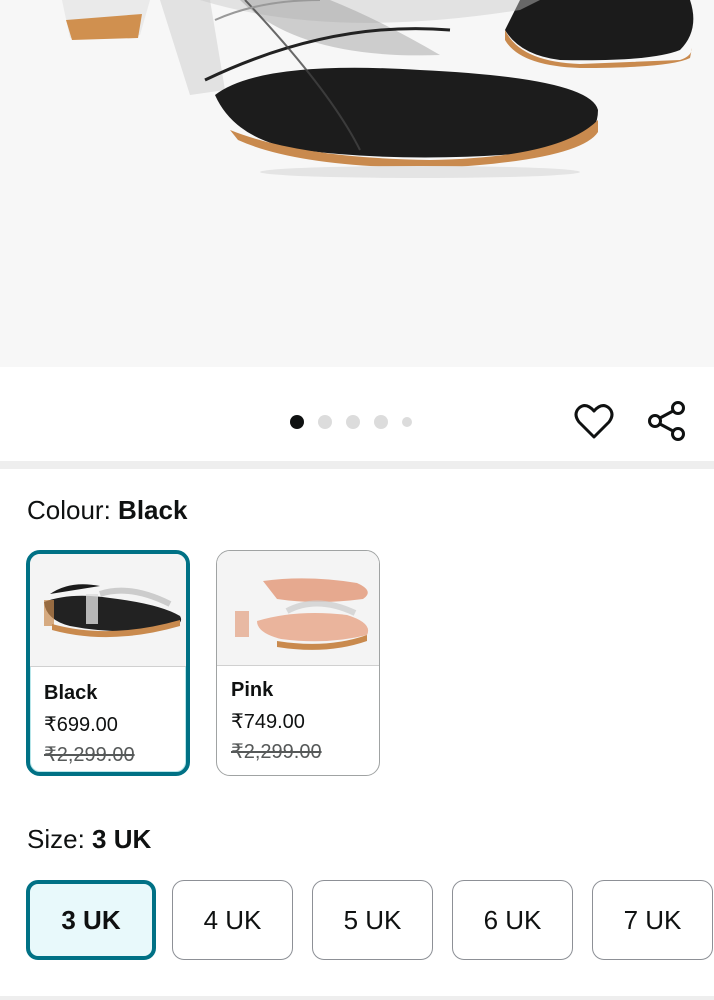  What do you see at coordinates (298, 608) in the screenshot?
I see `colour-thumbnail-pink` at bounding box center [298, 608].